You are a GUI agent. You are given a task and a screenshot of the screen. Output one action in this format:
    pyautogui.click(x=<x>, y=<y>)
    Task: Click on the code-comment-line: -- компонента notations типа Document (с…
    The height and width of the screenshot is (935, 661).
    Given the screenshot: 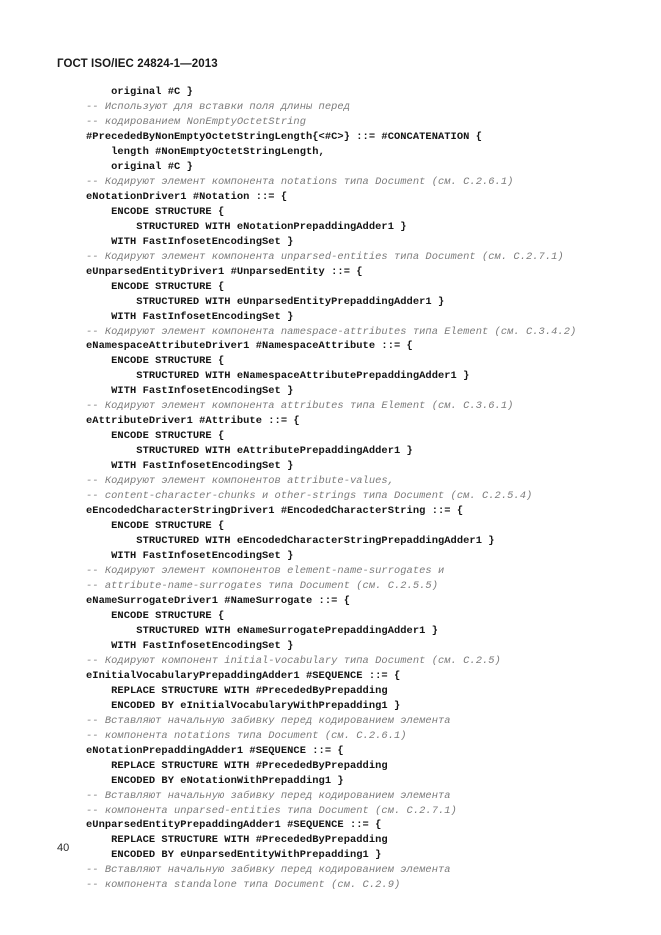 What is the action you would take?
    pyautogui.click(x=246, y=735)
    